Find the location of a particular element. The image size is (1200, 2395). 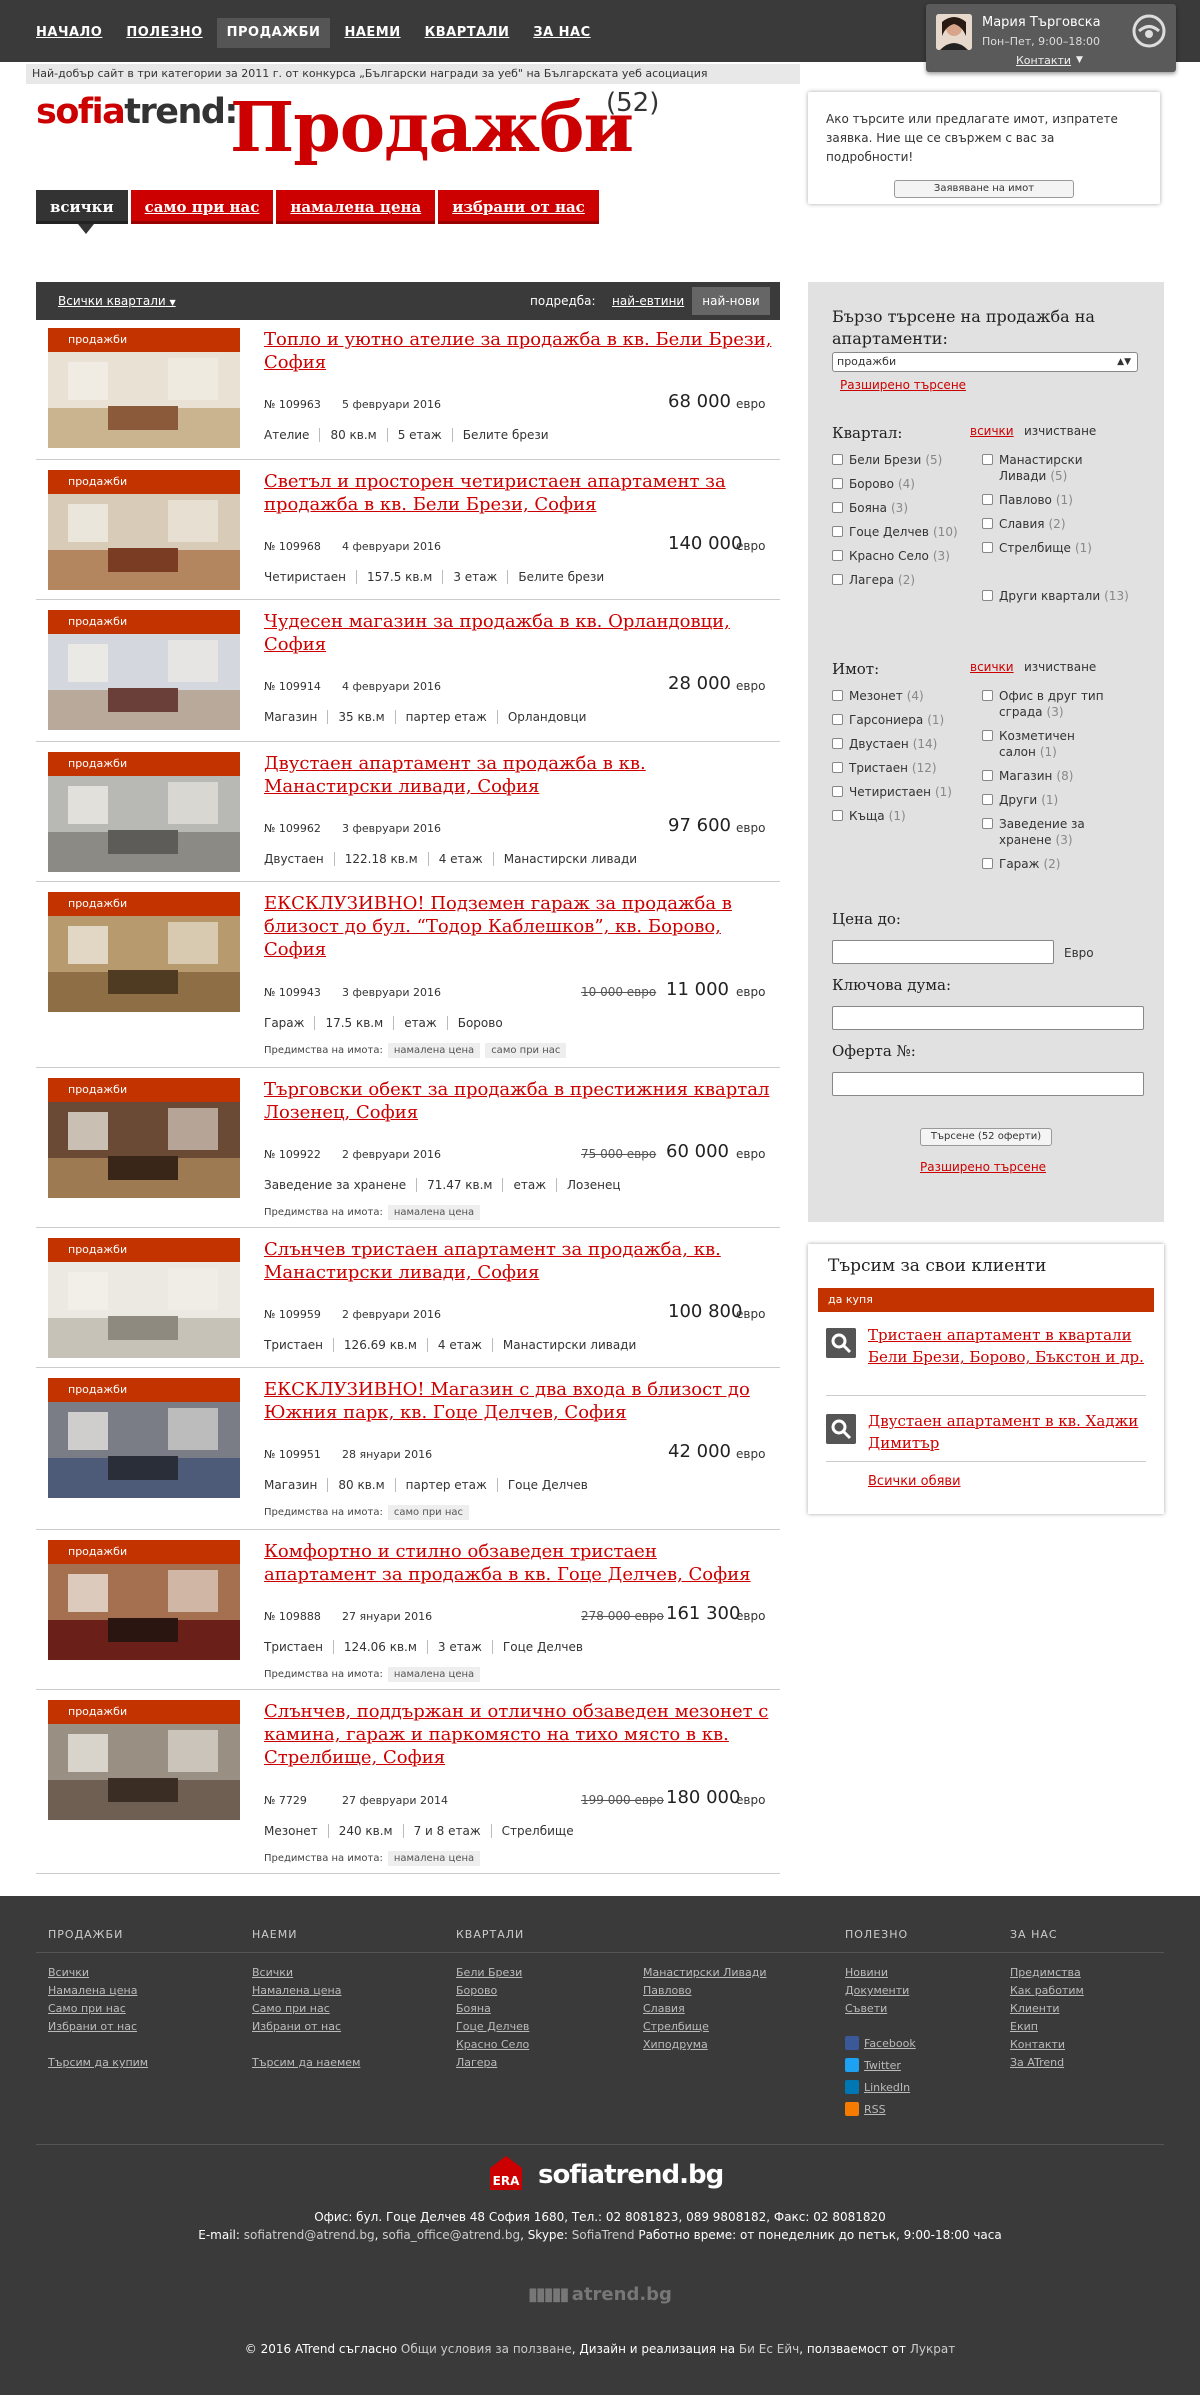

neighborhood-dropdown: Всички квартали ▼ is located at coordinates (117, 301).